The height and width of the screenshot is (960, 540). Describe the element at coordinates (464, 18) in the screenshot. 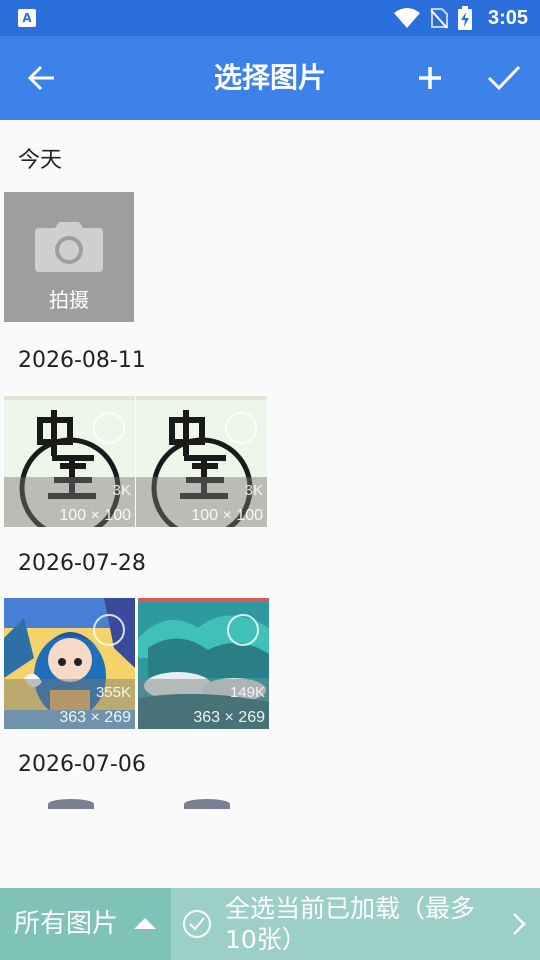

I see `battery-charging-icon` at that location.